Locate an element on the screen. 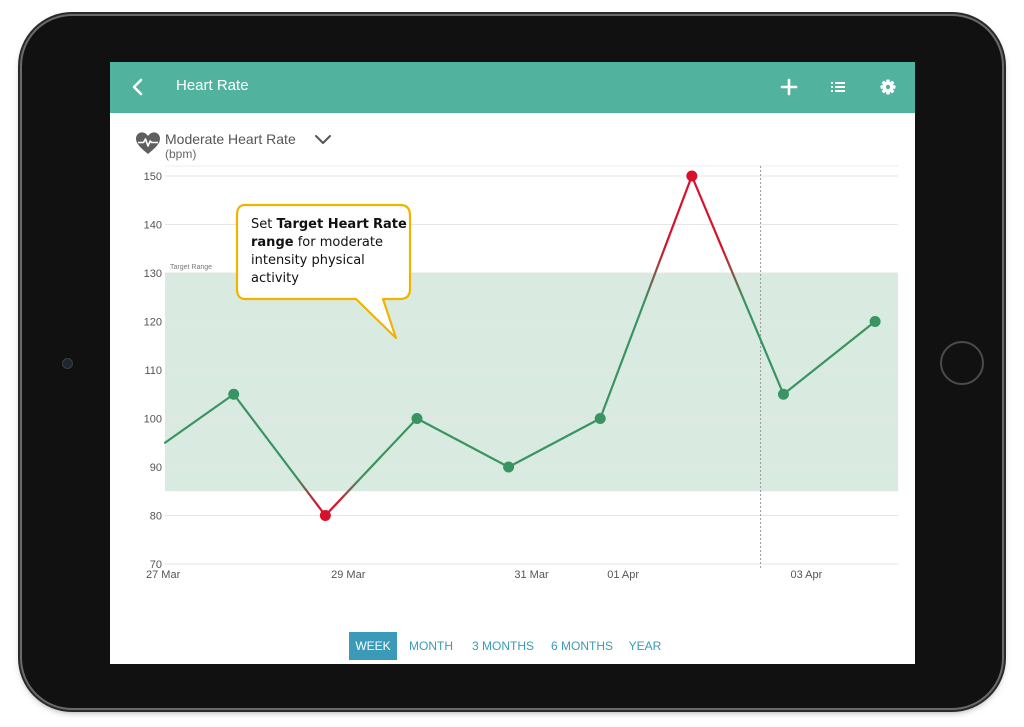 This screenshot has height=727, width=1024. y-tick-label: 150 is located at coordinates (153, 177).